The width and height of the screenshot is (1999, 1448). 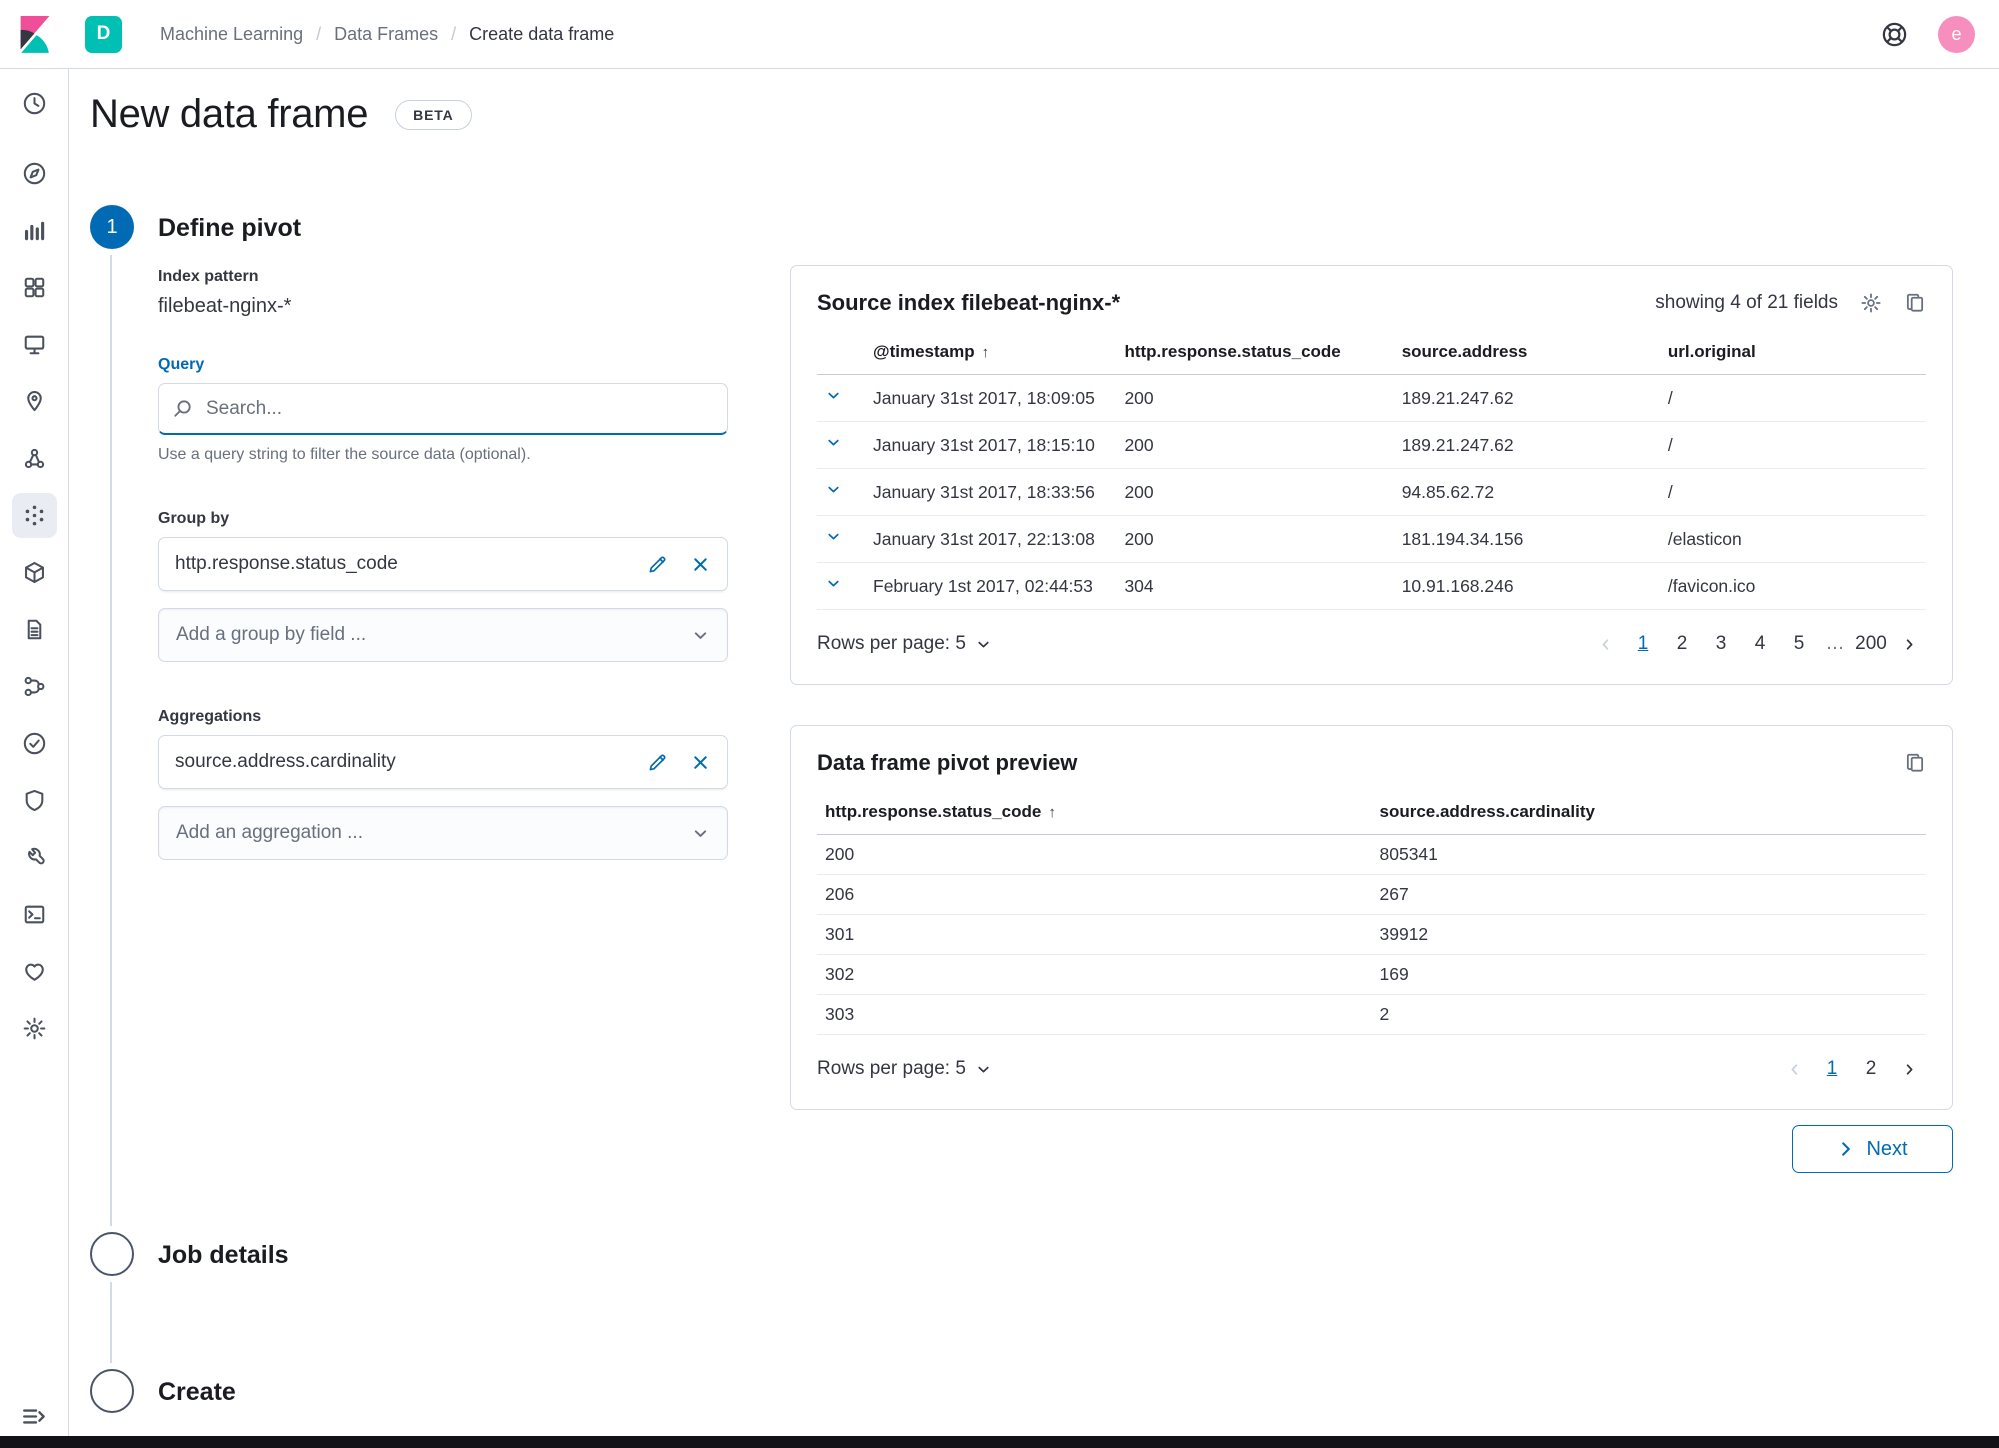 What do you see at coordinates (1799, 644) in the screenshot?
I see `page-5-button: 5` at bounding box center [1799, 644].